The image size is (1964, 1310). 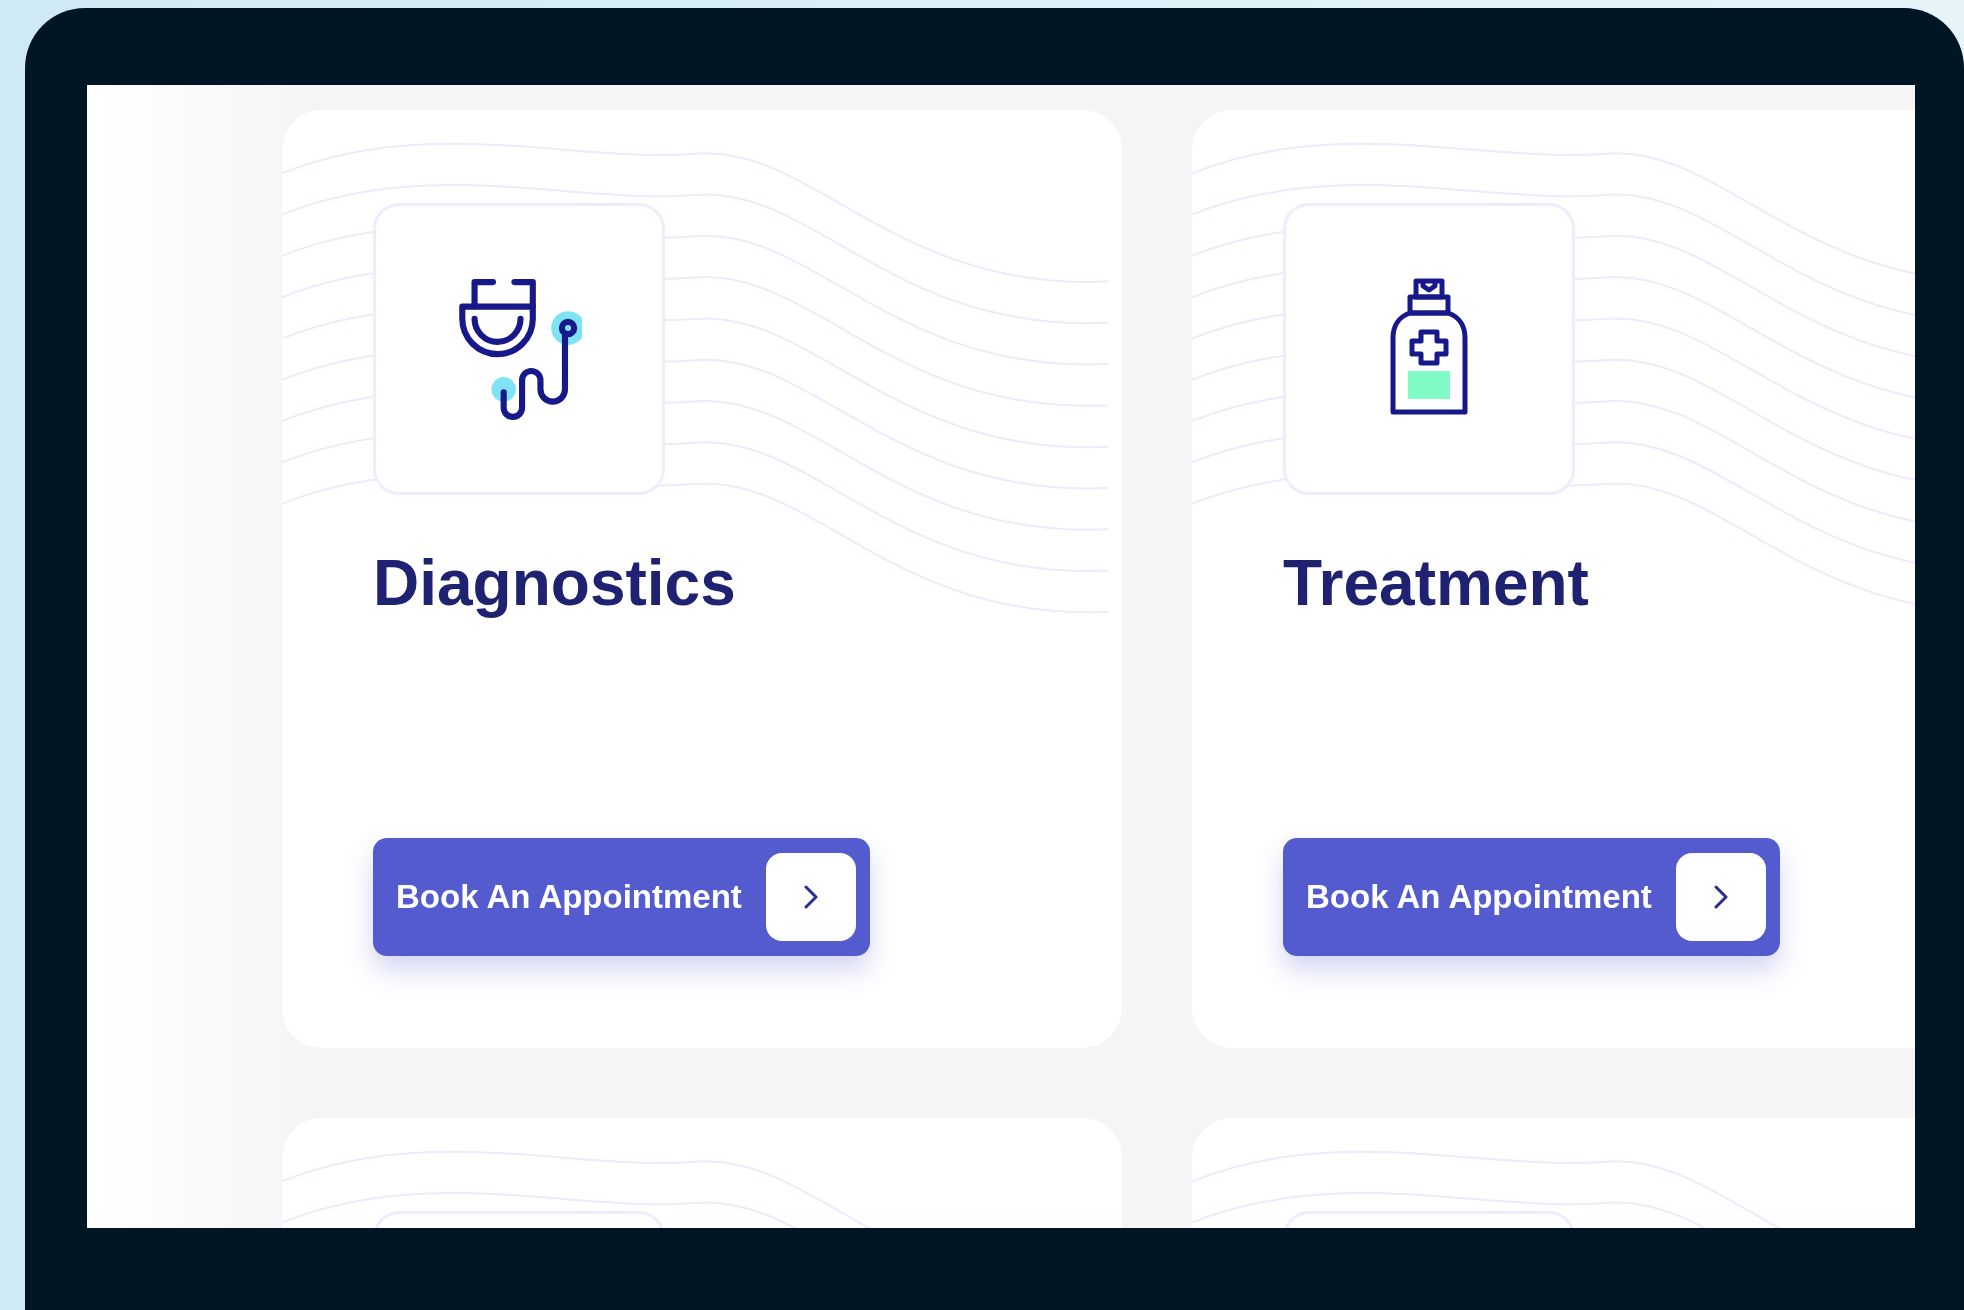 What do you see at coordinates (519, 349) in the screenshot?
I see `stethoscope-icon` at bounding box center [519, 349].